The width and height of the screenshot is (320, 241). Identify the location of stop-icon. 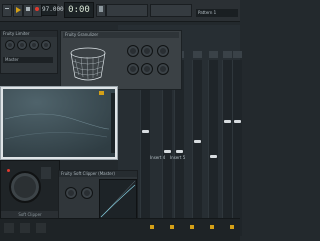
(28, 9).